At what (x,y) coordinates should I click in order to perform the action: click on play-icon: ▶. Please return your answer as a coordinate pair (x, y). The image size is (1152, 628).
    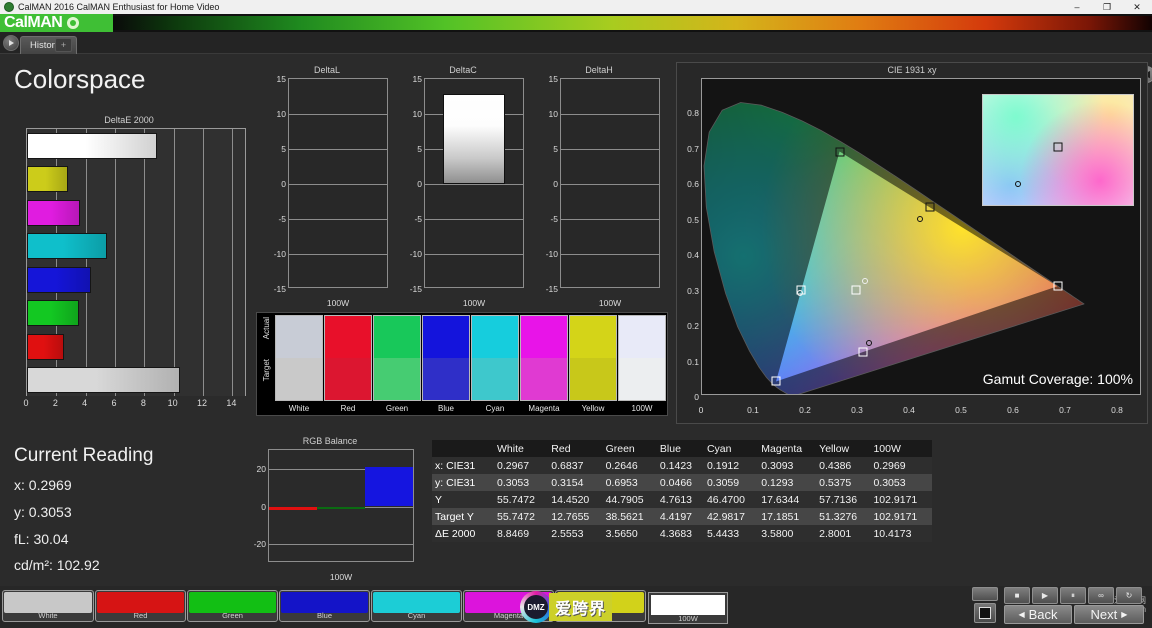
    Looking at the image, I should click on (1045, 595).